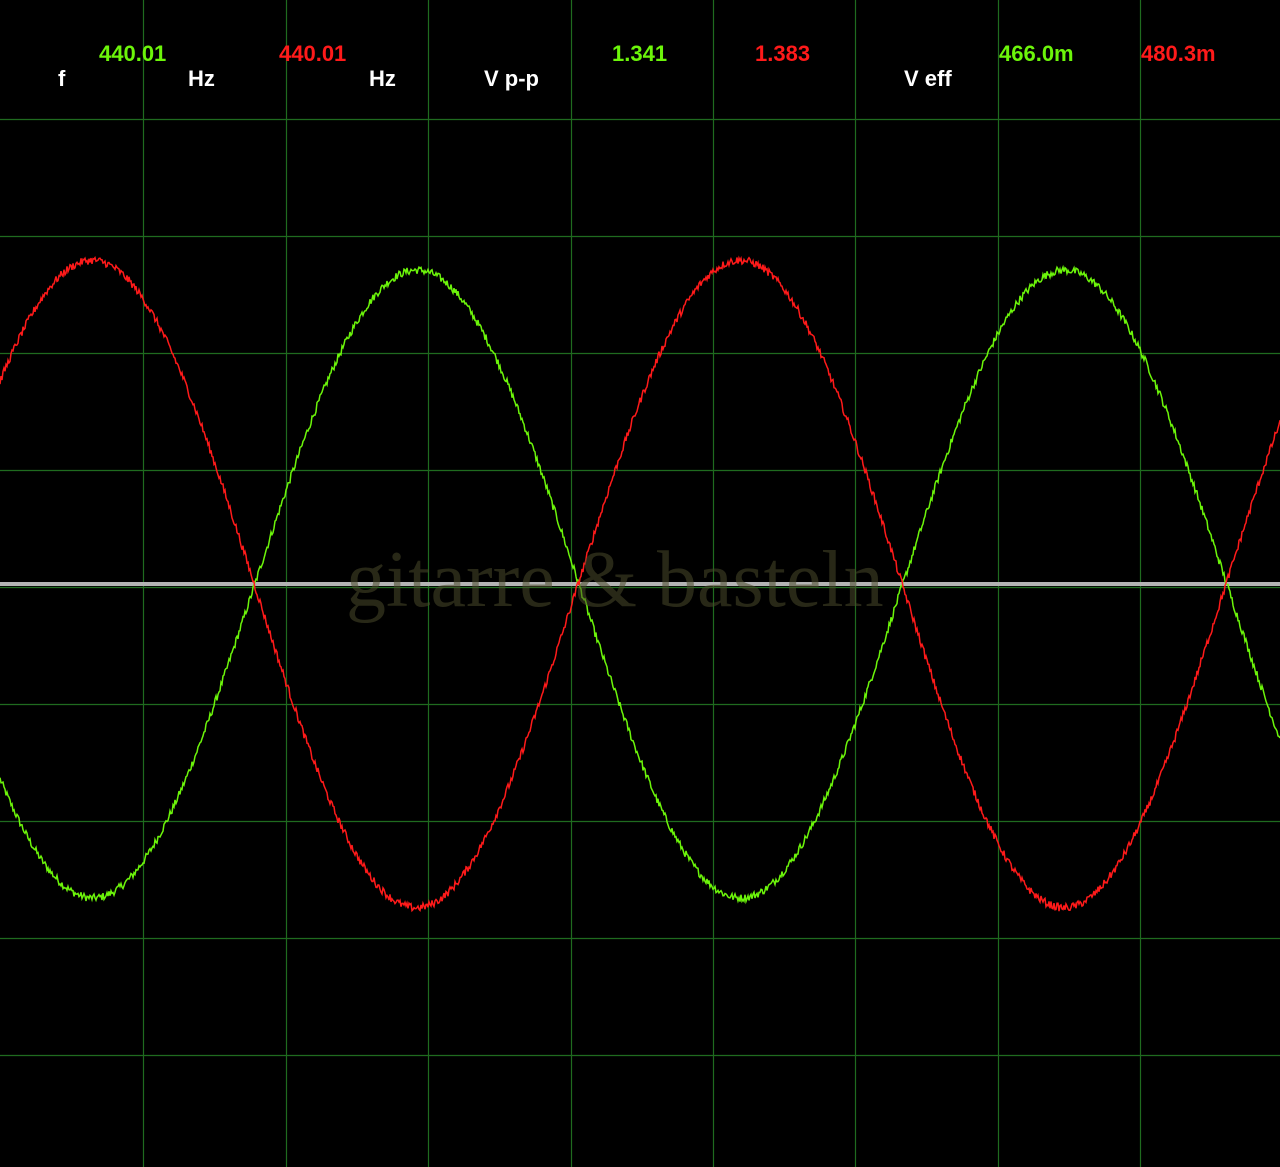  I want to click on ch2-vpp-value: 1.383, so click(783, 53).